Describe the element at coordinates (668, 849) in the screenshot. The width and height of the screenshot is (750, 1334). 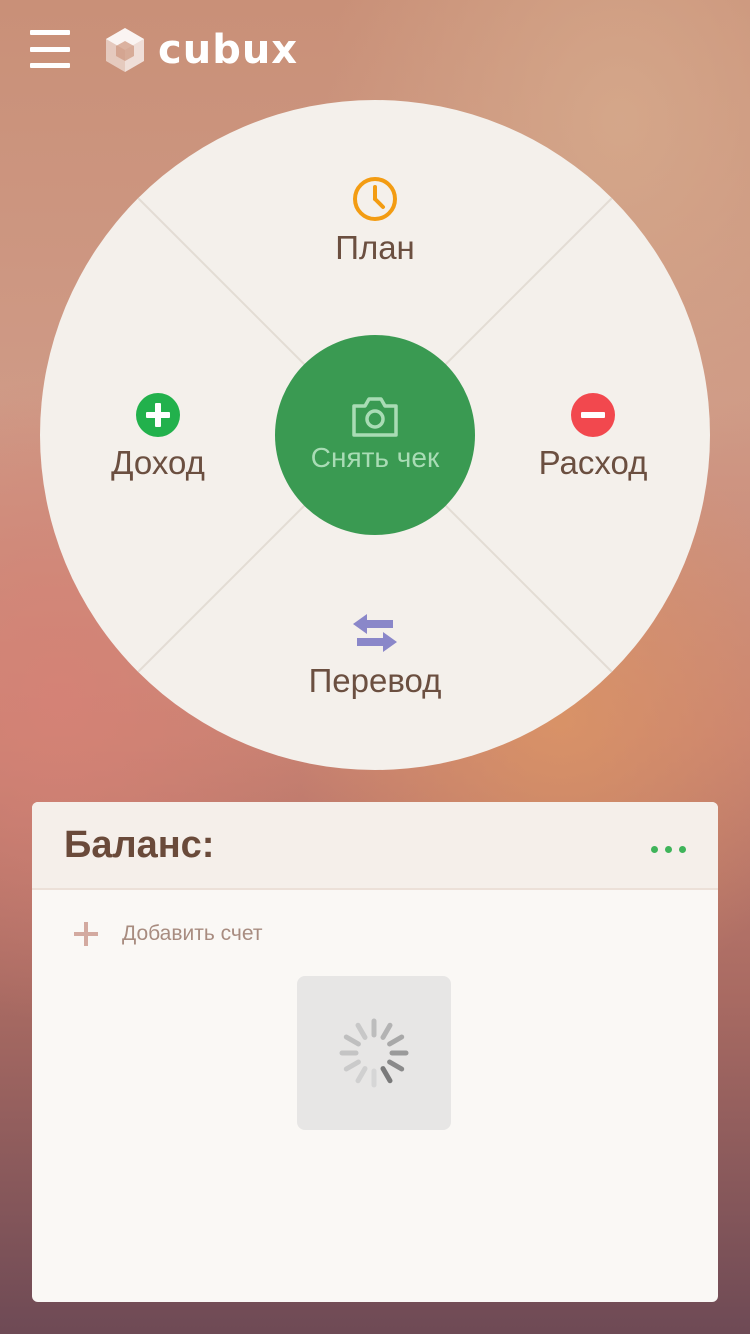
I see `more-dots-icon` at that location.